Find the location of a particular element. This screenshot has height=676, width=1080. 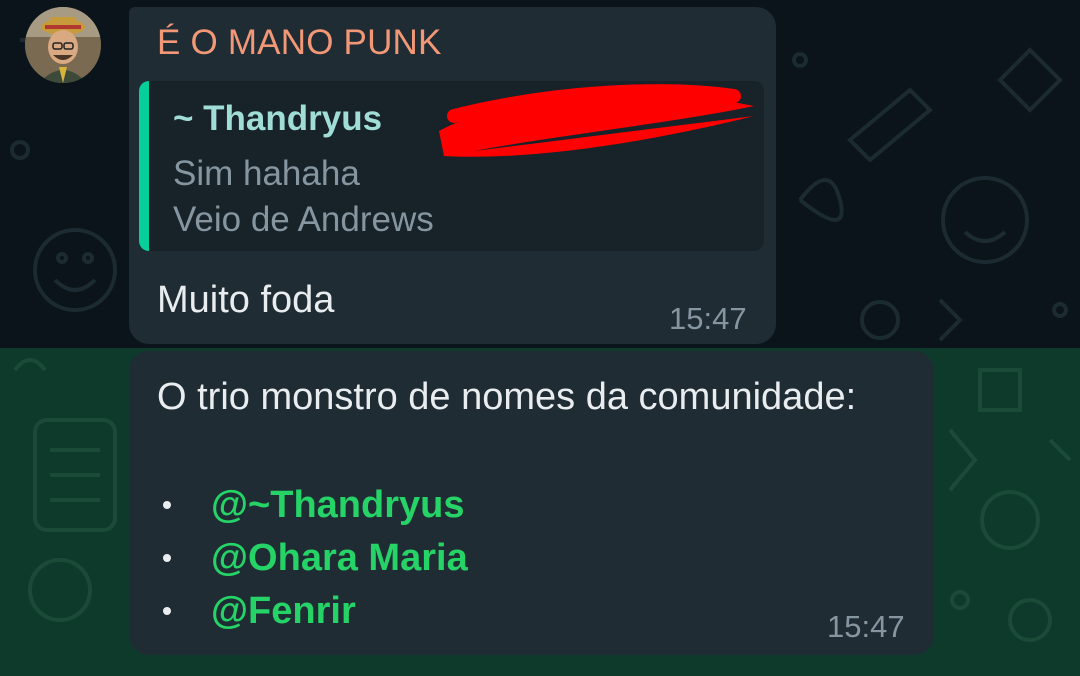

quoted-text-line: Veio de Andrews is located at coordinates (303, 219).